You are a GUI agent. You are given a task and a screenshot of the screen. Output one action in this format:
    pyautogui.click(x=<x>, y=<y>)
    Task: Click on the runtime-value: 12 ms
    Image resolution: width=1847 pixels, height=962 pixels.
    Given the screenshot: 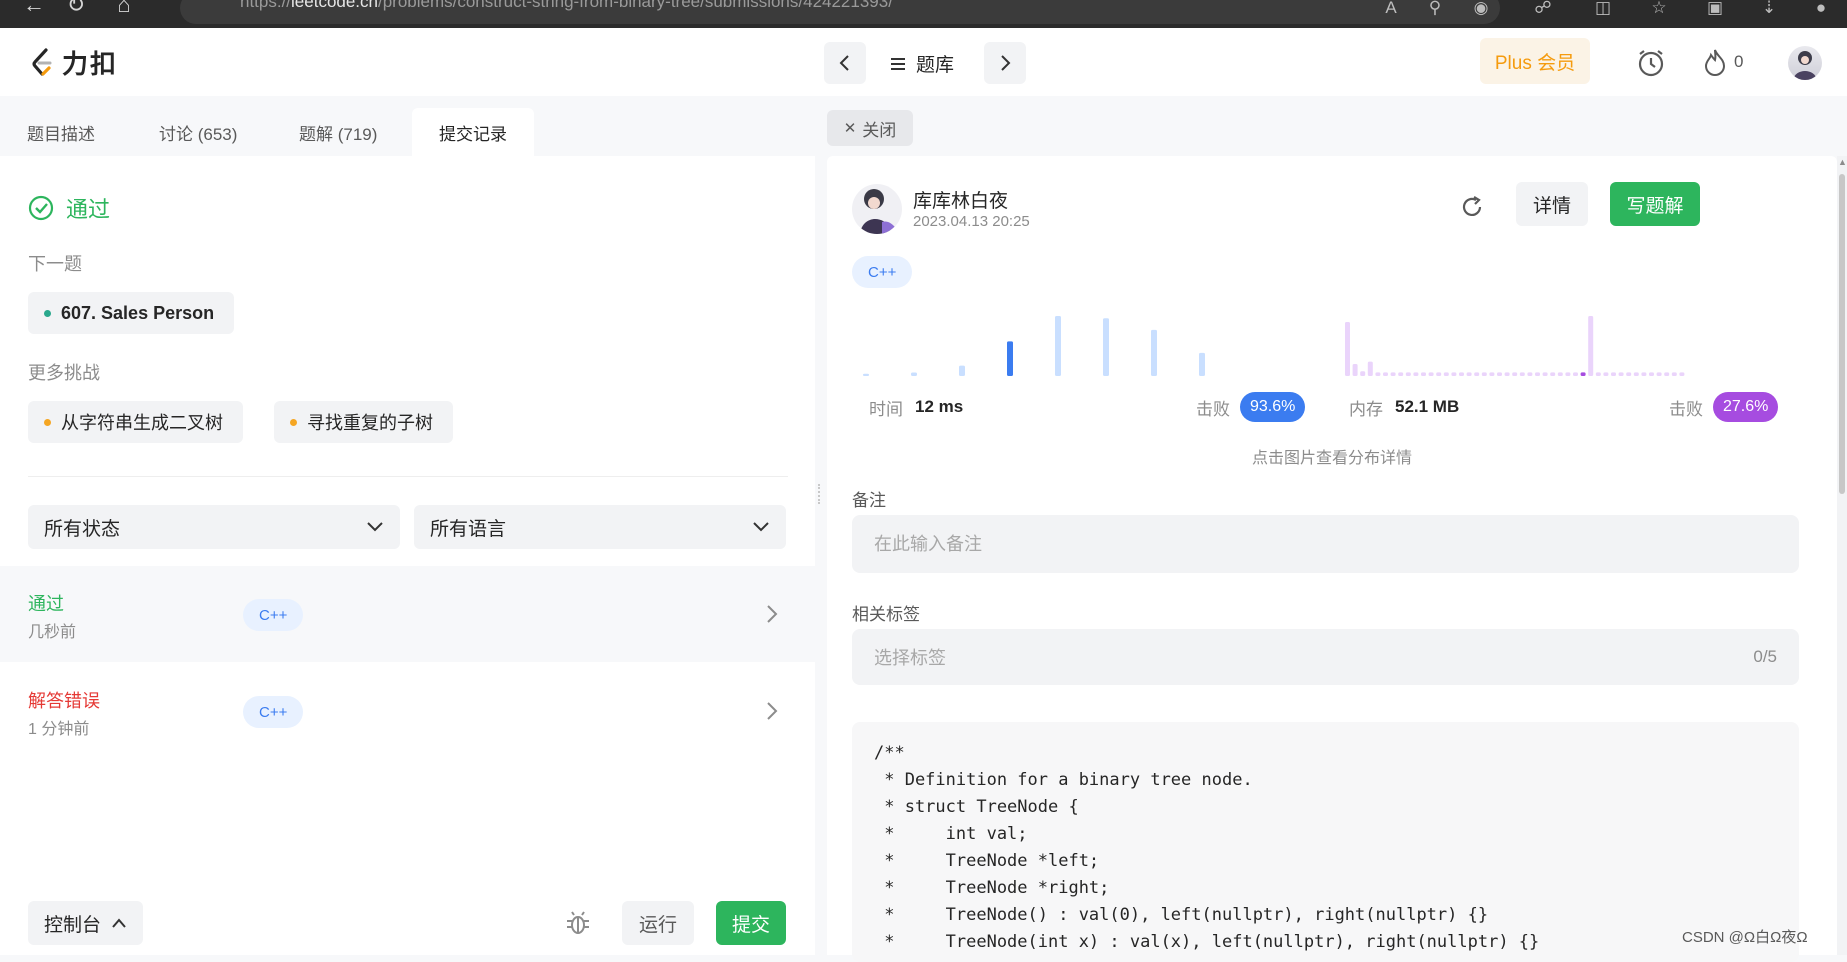 What is the action you would take?
    pyautogui.click(x=939, y=406)
    